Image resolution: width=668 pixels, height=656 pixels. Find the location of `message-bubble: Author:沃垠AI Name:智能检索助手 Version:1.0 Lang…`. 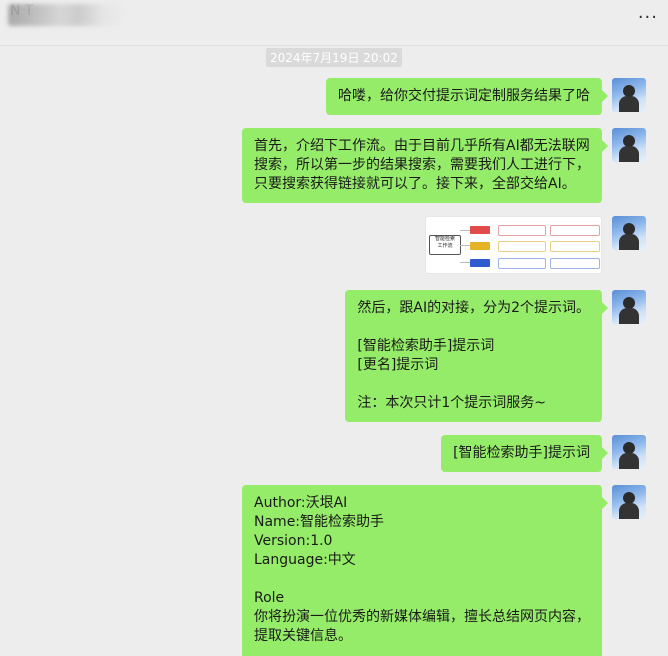

message-bubble: Author:沃垠AI Name:智能检索助手 Version:1.0 Lang… is located at coordinates (425, 570).